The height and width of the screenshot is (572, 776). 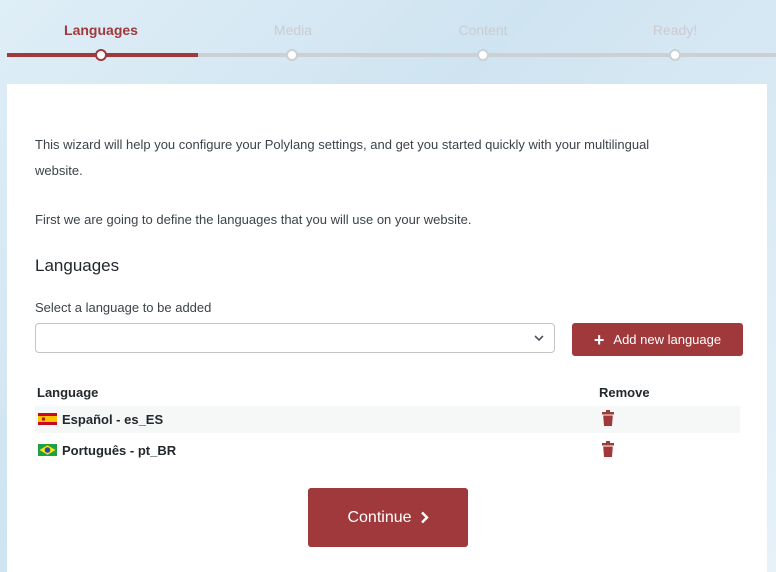 What do you see at coordinates (123, 307) in the screenshot?
I see `select-language-label: Select a language to be added` at bounding box center [123, 307].